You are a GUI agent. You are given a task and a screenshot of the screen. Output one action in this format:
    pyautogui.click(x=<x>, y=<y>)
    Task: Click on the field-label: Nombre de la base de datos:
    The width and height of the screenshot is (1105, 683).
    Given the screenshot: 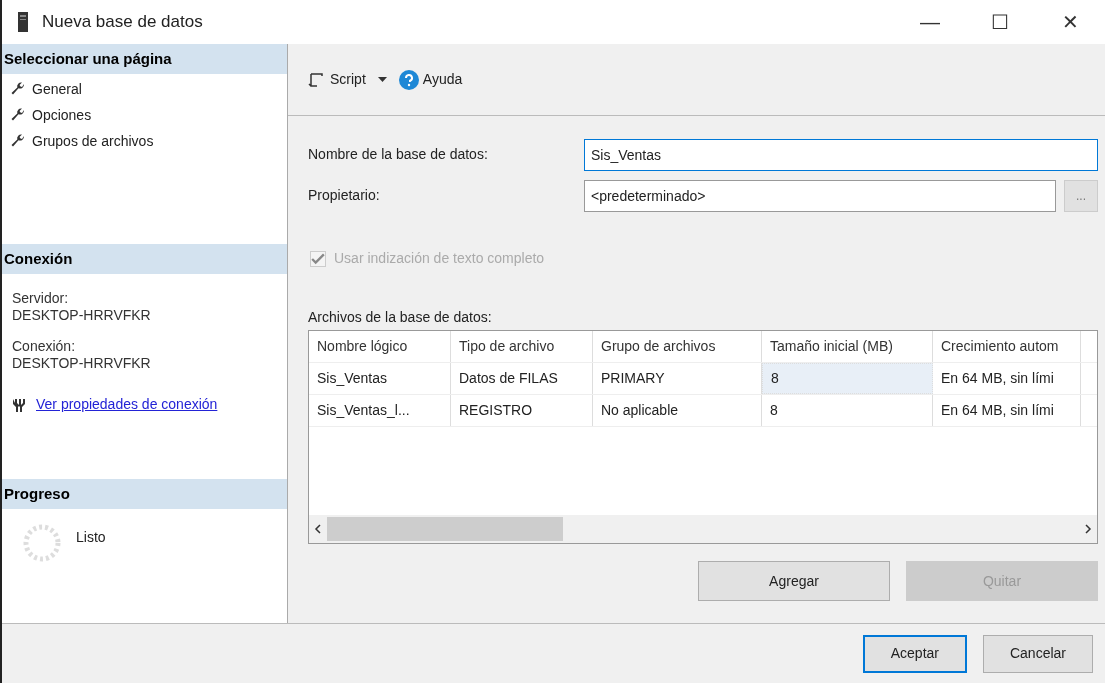 What is the action you would take?
    pyautogui.click(x=398, y=154)
    